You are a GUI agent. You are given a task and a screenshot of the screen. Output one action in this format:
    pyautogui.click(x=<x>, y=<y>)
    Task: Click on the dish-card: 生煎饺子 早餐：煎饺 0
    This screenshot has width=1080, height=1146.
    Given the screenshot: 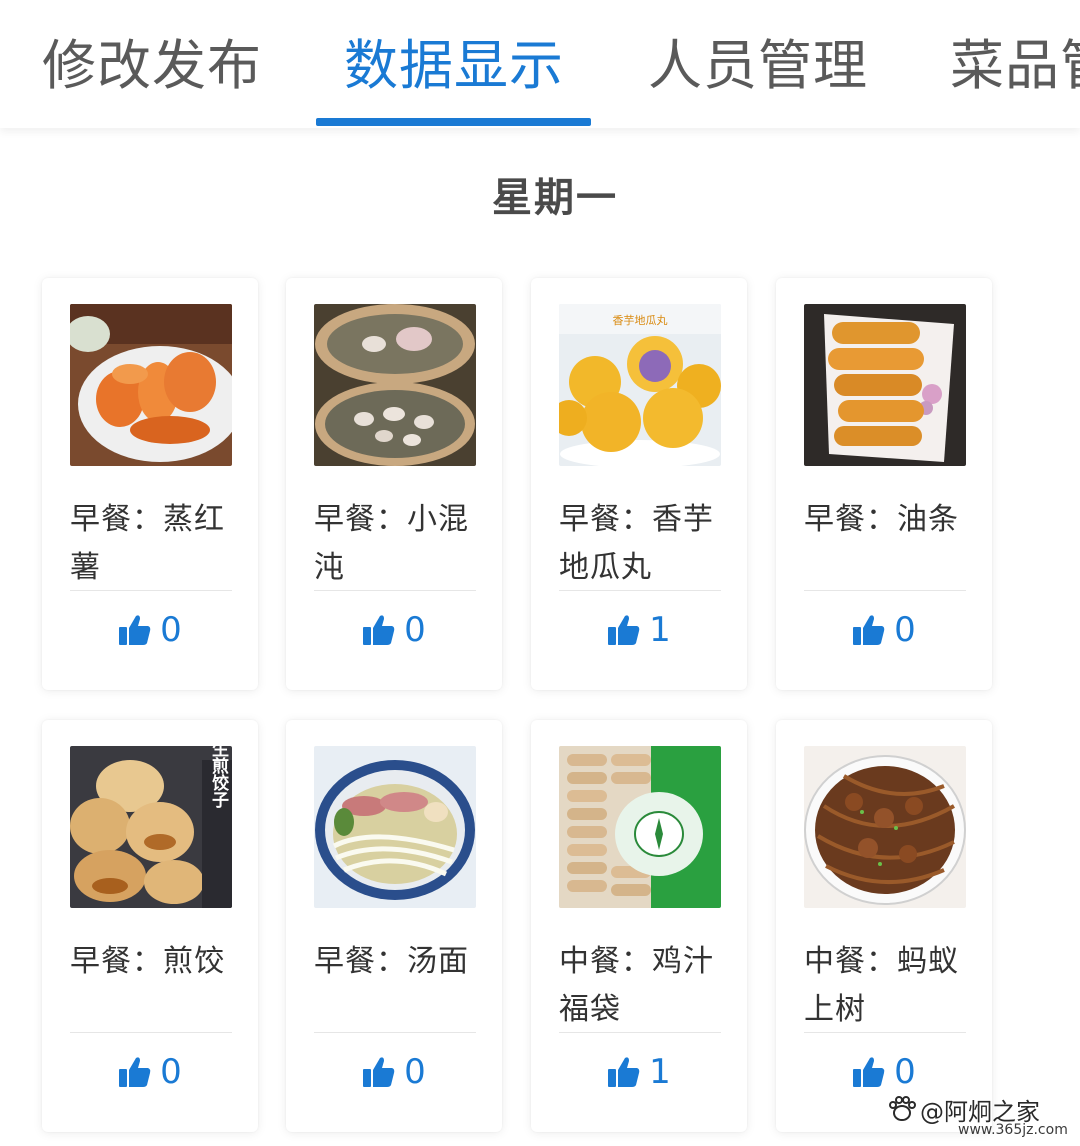 What is the action you would take?
    pyautogui.click(x=150, y=926)
    